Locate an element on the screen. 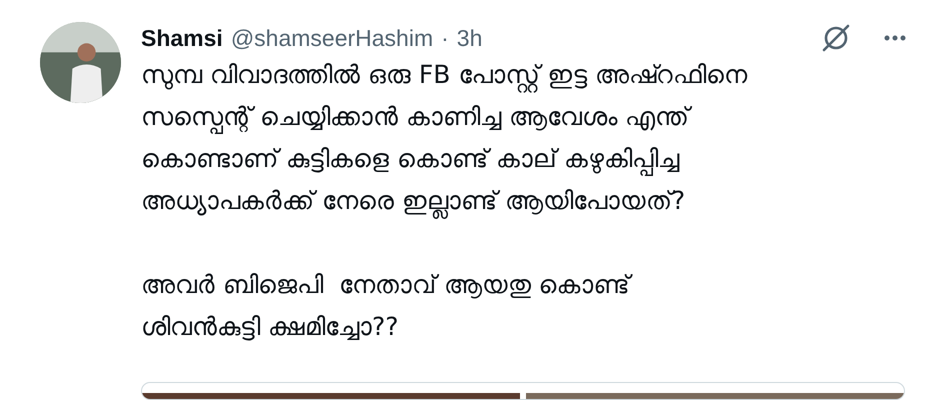 This screenshot has height=400, width=942. more-icon is located at coordinates (895, 38).